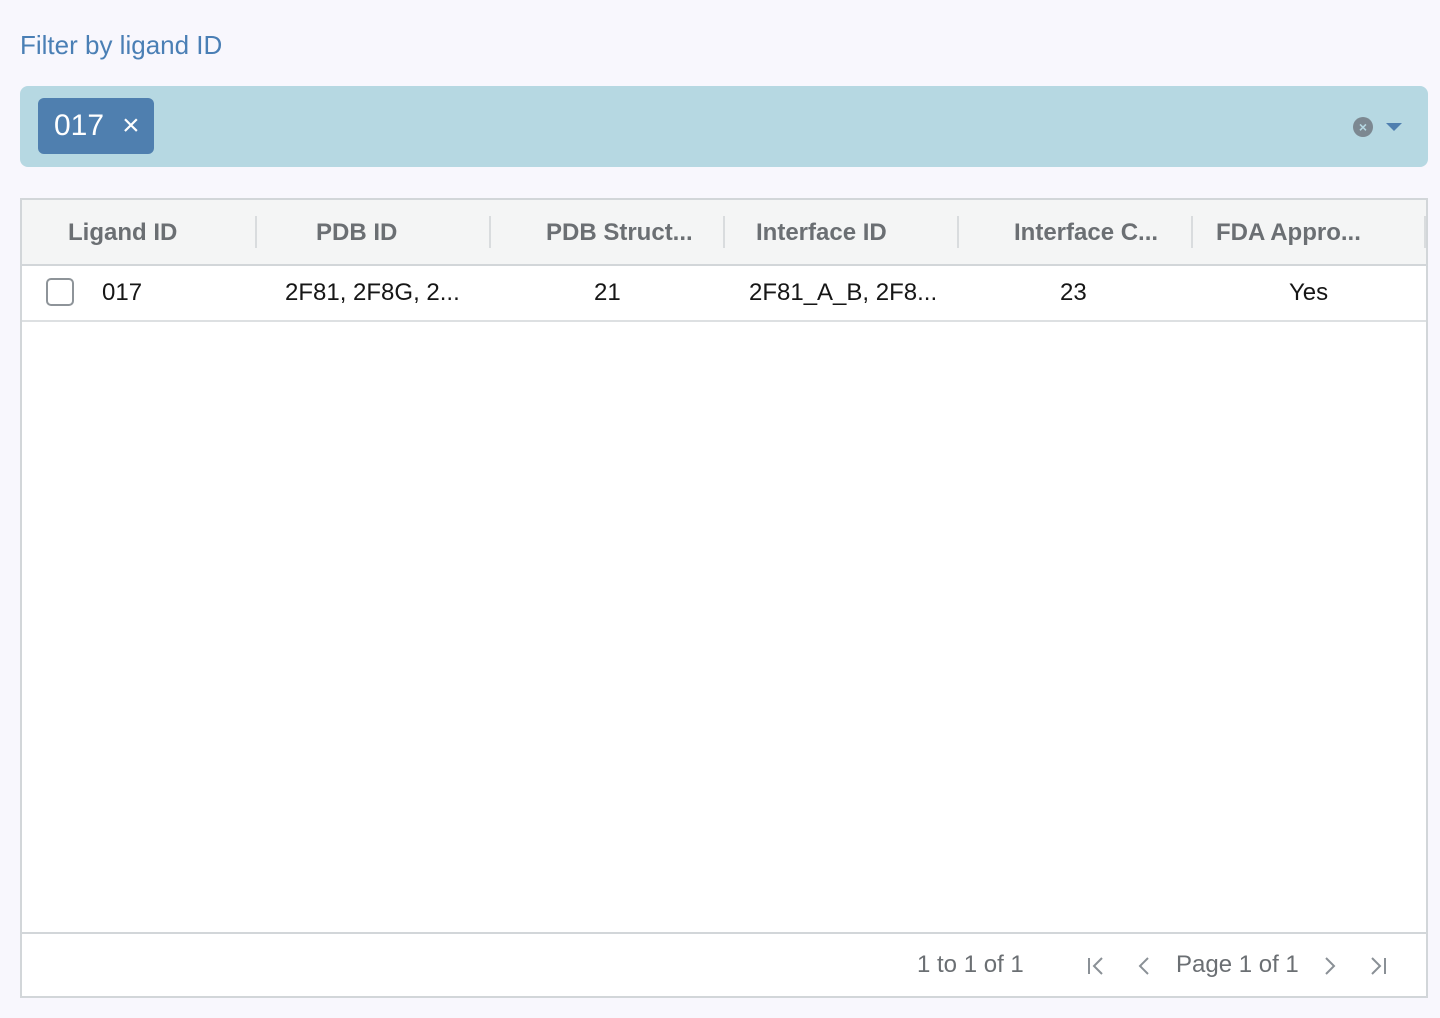 This screenshot has height=1018, width=1440. Describe the element at coordinates (1096, 966) in the screenshot. I see `first-page-icon` at that location.